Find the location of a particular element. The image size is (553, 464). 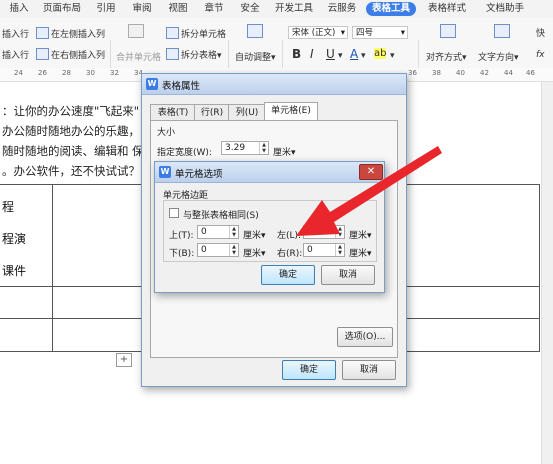

arrow-shape is located at coordinates (369, 191).